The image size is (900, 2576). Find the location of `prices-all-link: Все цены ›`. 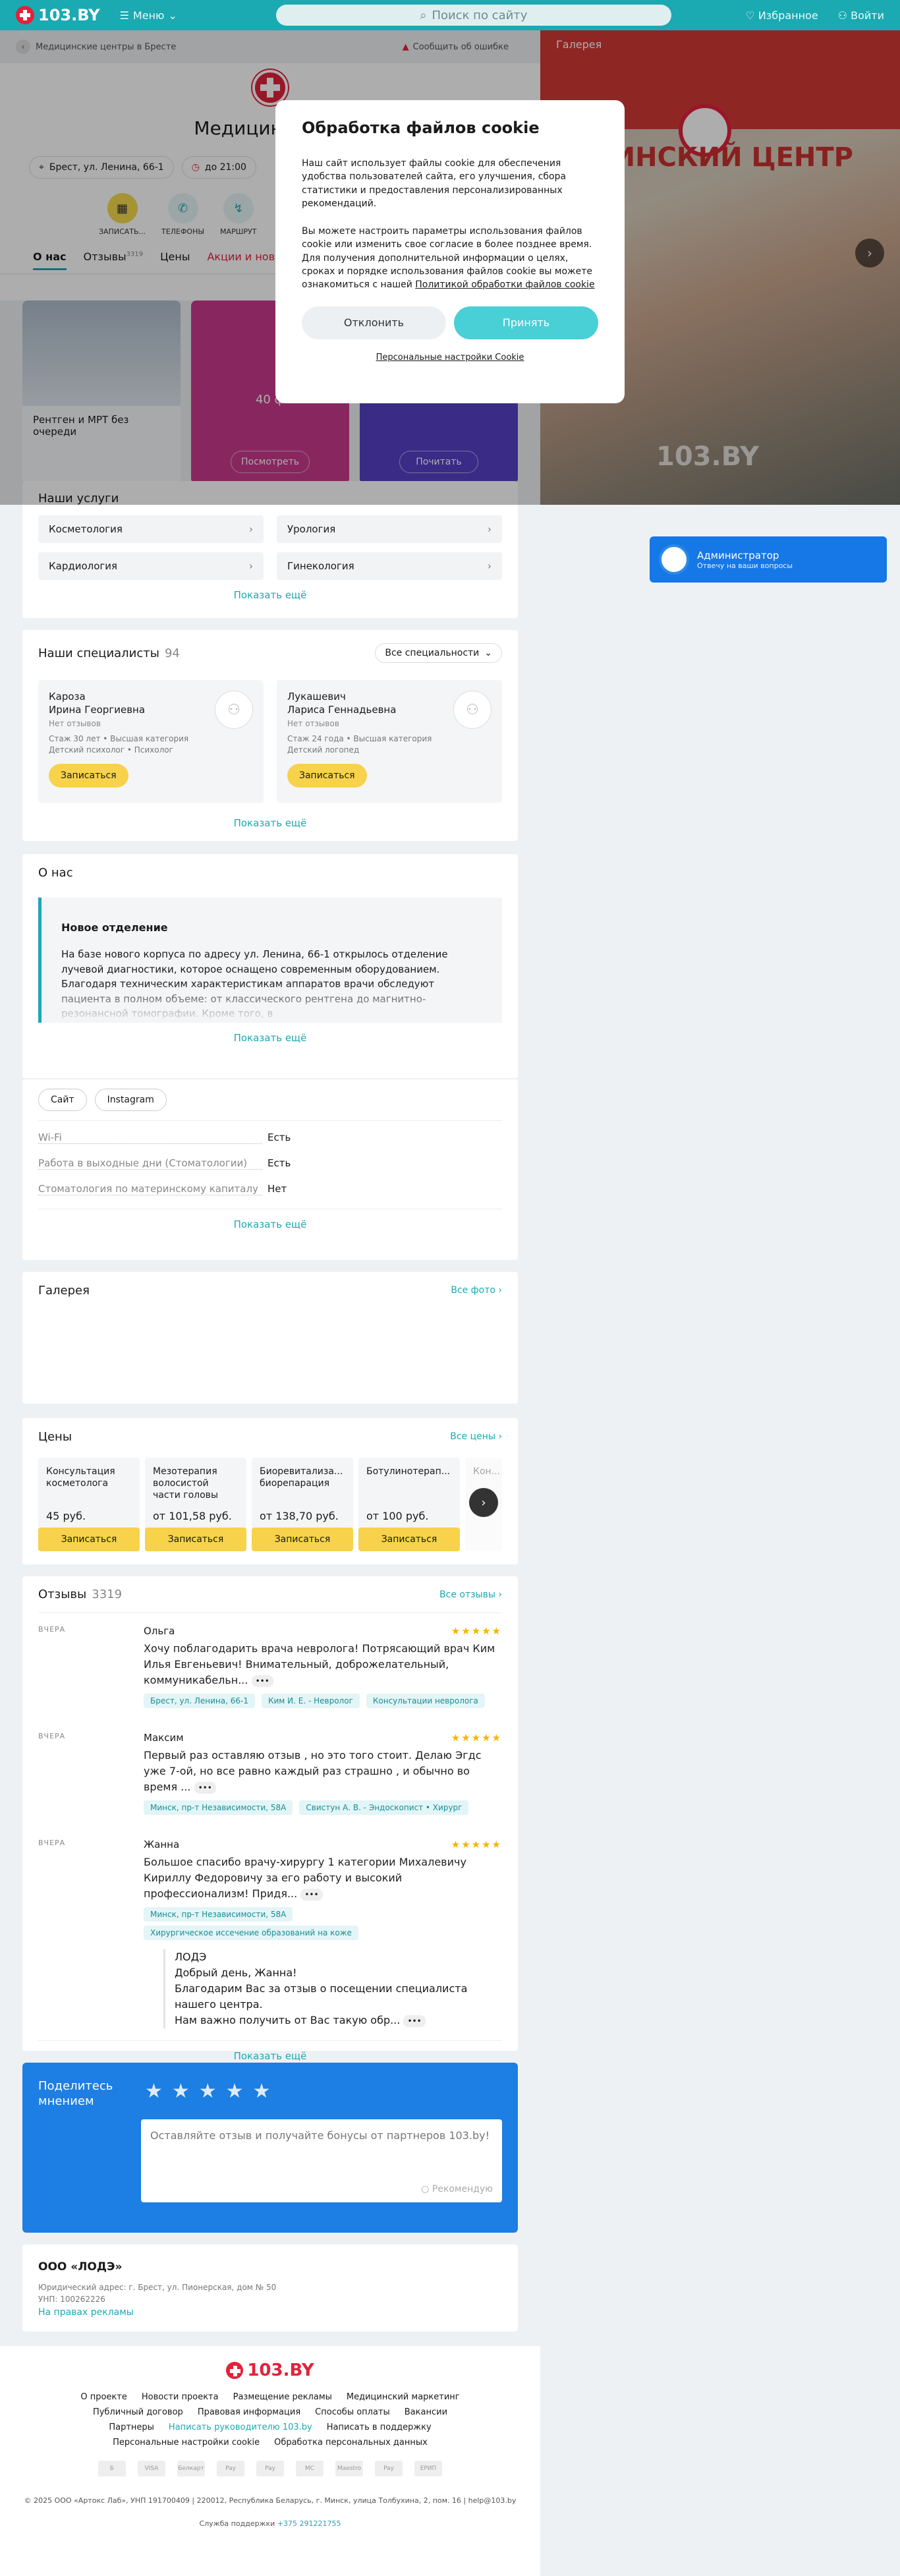

prices-all-link: Все цены › is located at coordinates (476, 1436).